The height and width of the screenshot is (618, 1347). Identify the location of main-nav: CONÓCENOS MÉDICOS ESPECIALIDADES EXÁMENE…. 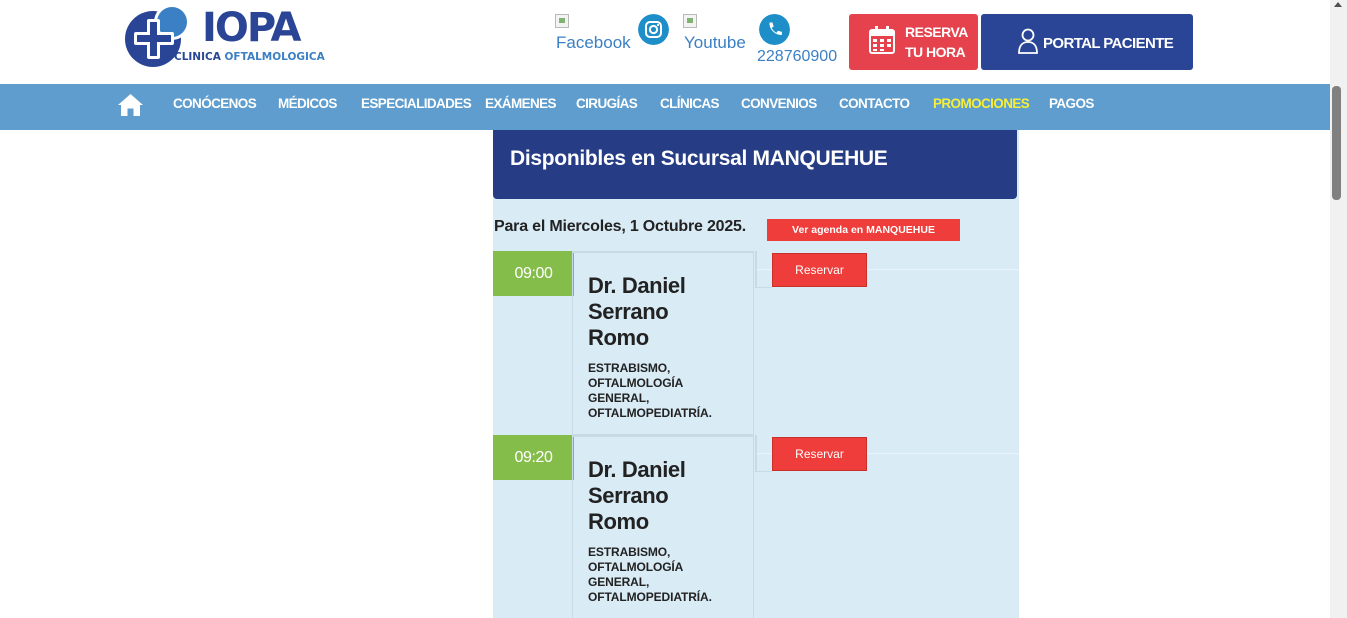
(665, 107).